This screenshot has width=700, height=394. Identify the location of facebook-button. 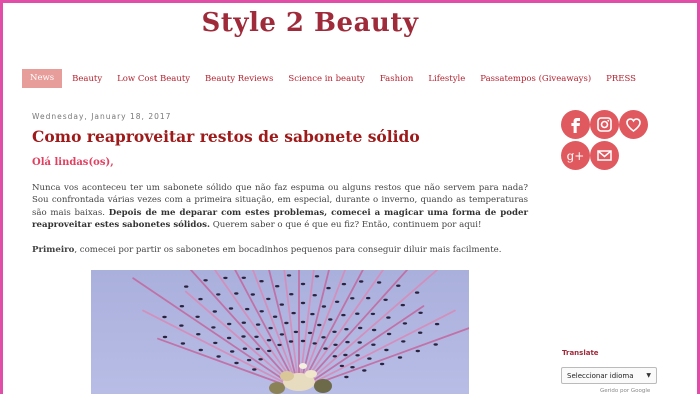
(575, 124).